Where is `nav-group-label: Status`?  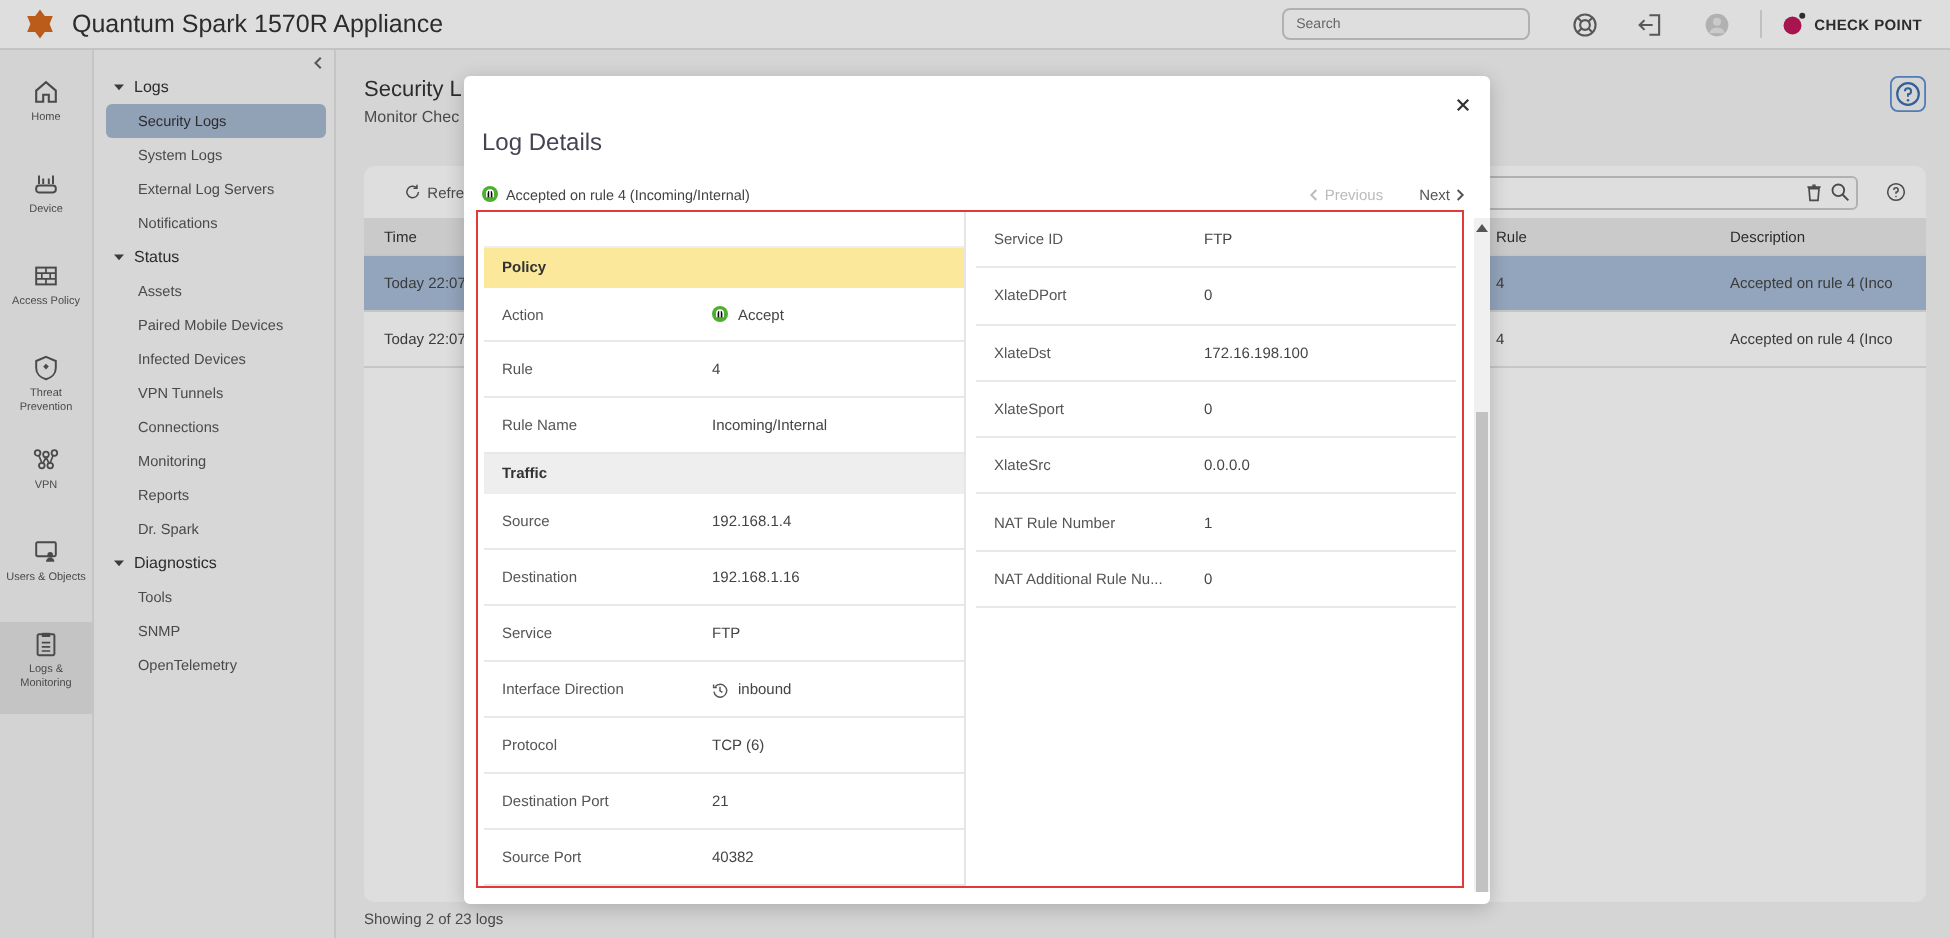 nav-group-label: Status is located at coordinates (157, 257).